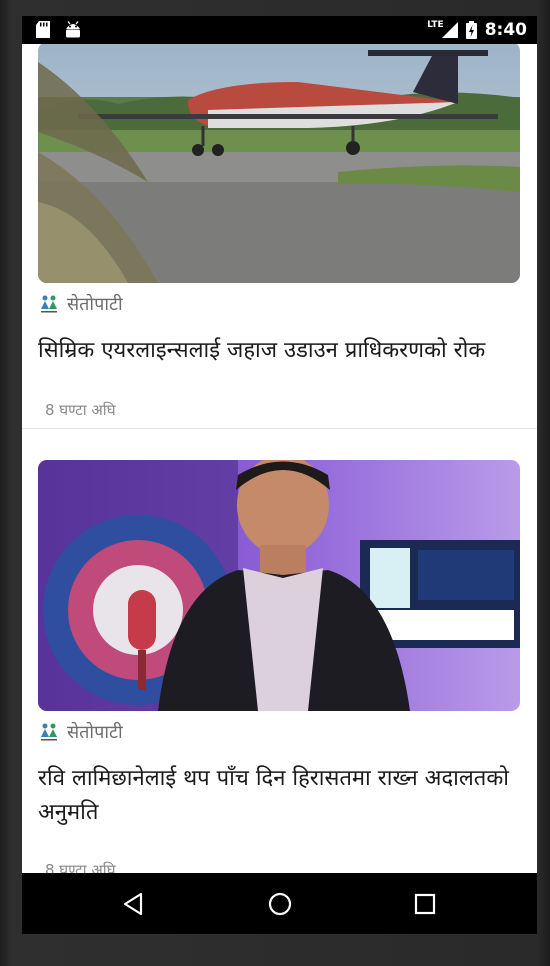 The width and height of the screenshot is (550, 966). Describe the element at coordinates (134, 904) in the screenshot. I see `back-icon` at that location.